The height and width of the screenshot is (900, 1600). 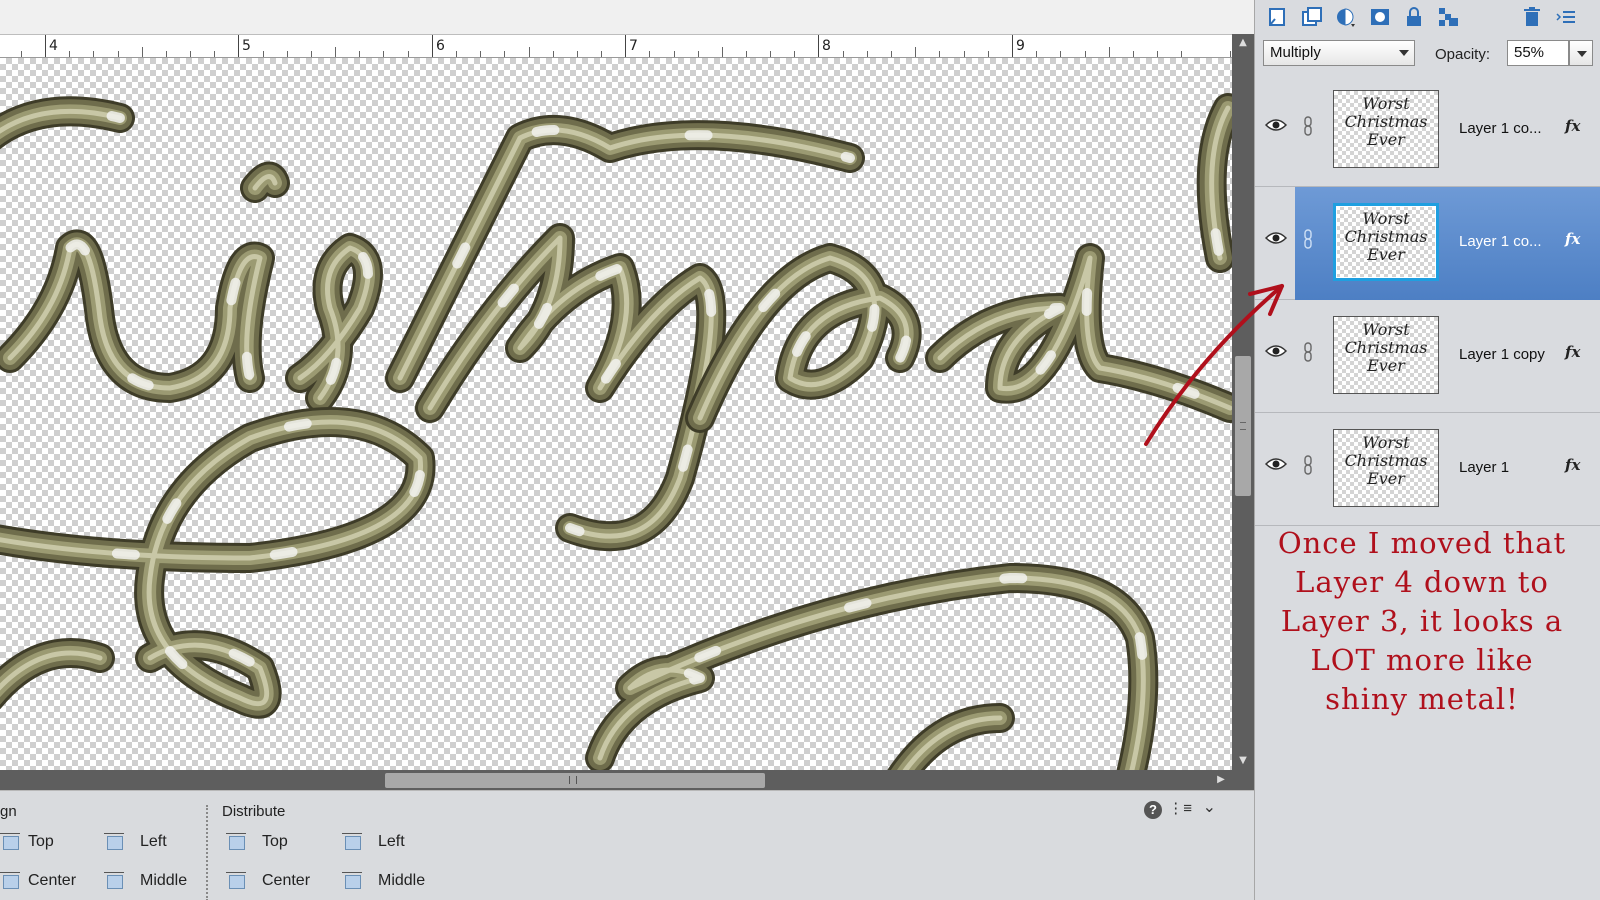 What do you see at coordinates (373, 842) in the screenshot?
I see `distribute-left-button: Left` at bounding box center [373, 842].